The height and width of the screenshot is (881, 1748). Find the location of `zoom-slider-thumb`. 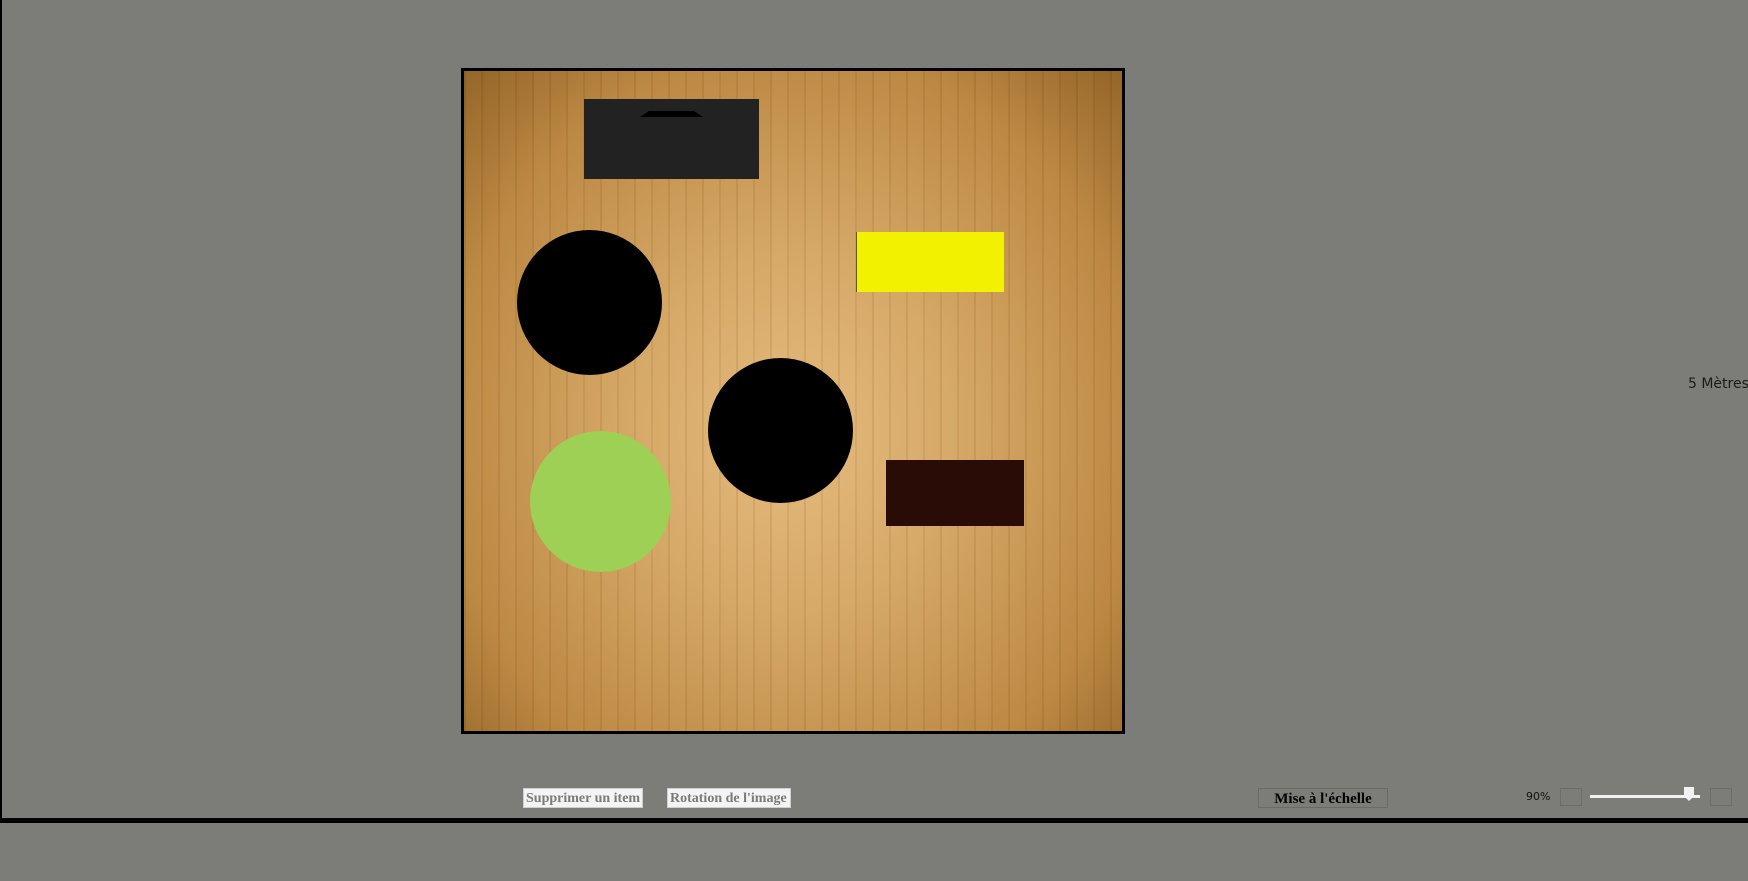

zoom-slider-thumb is located at coordinates (1689, 794).